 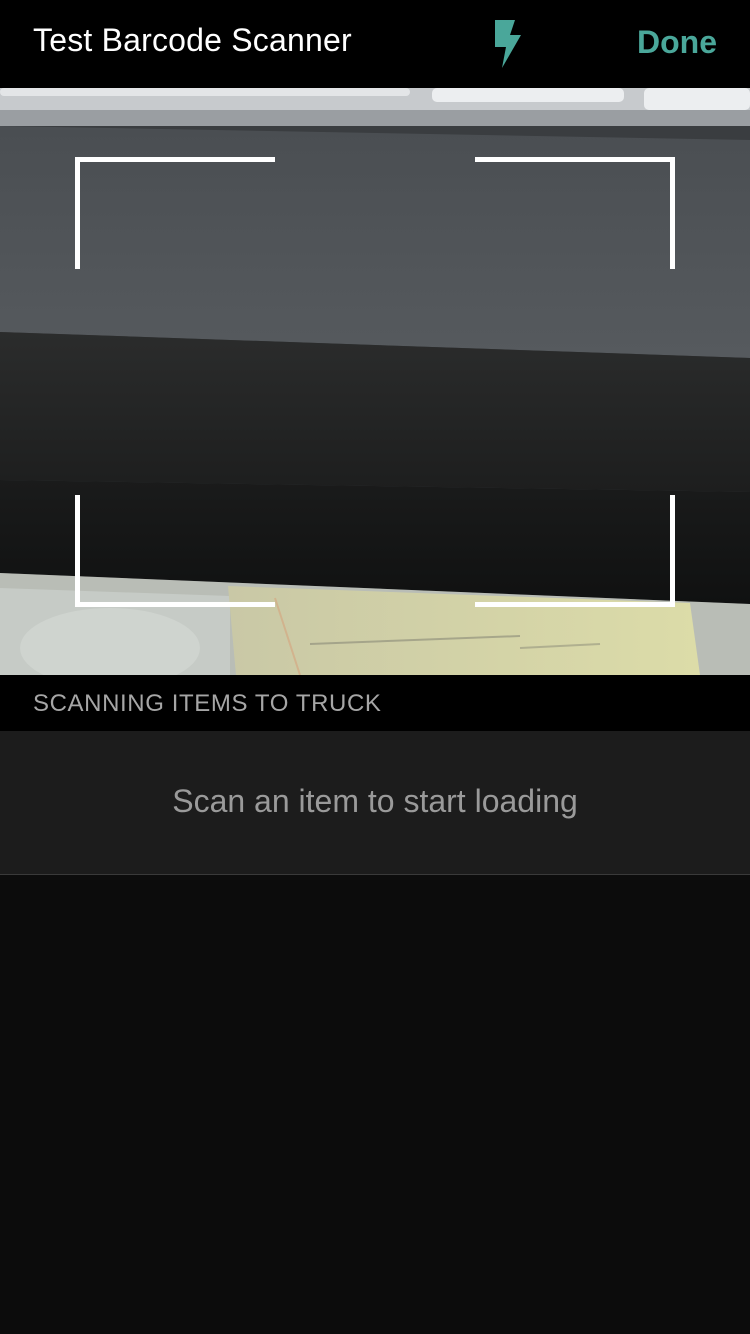 I want to click on empty-state-message: Scan an item to start loading, so click(x=375, y=801).